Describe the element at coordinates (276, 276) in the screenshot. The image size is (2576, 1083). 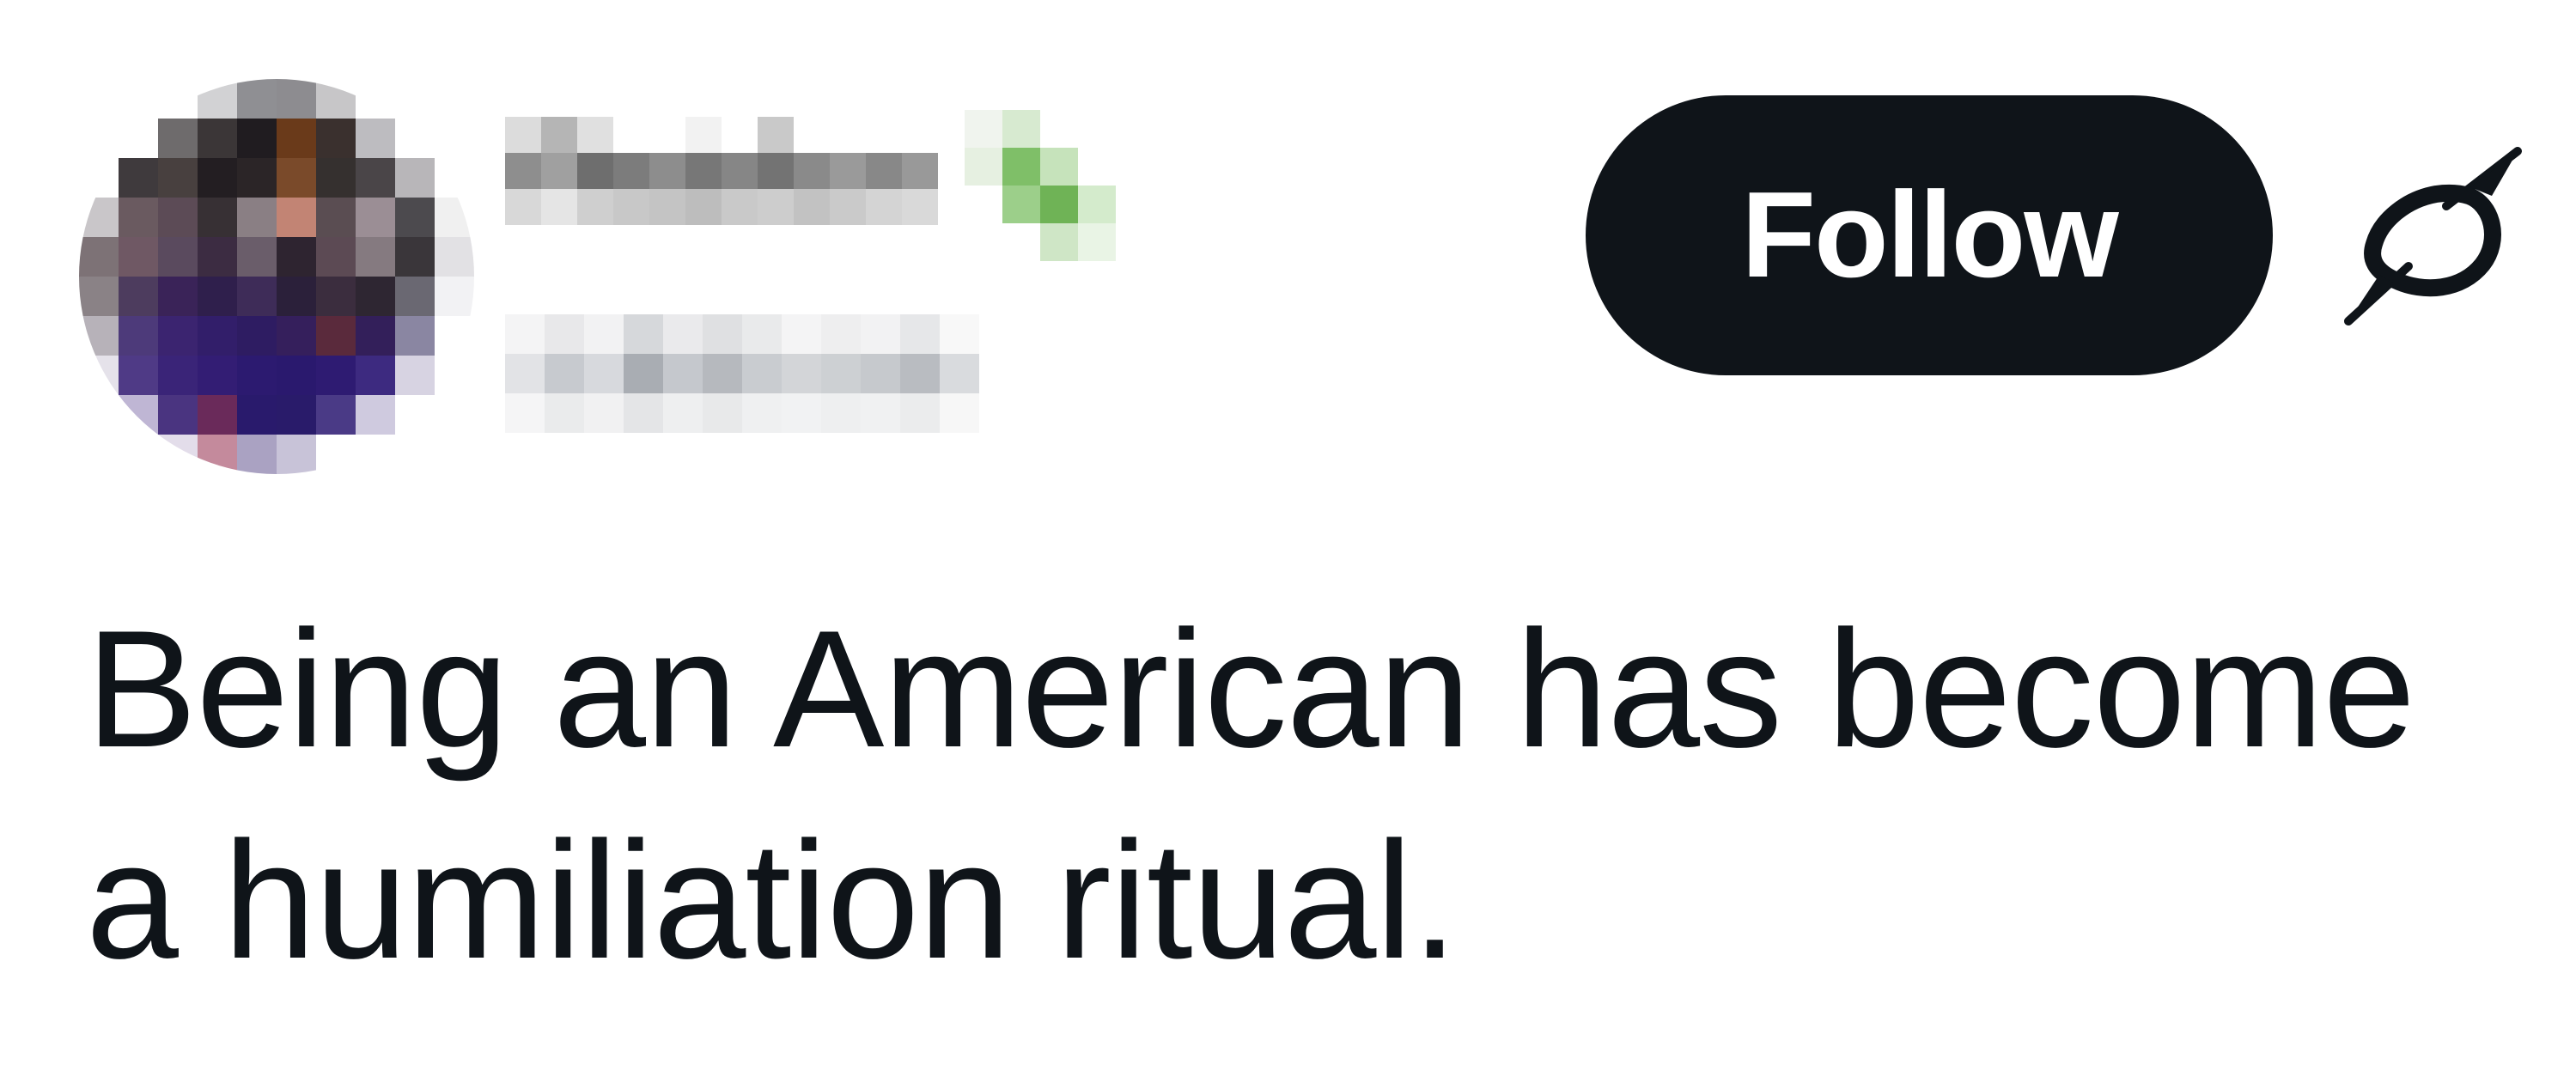
I see `avatar` at that location.